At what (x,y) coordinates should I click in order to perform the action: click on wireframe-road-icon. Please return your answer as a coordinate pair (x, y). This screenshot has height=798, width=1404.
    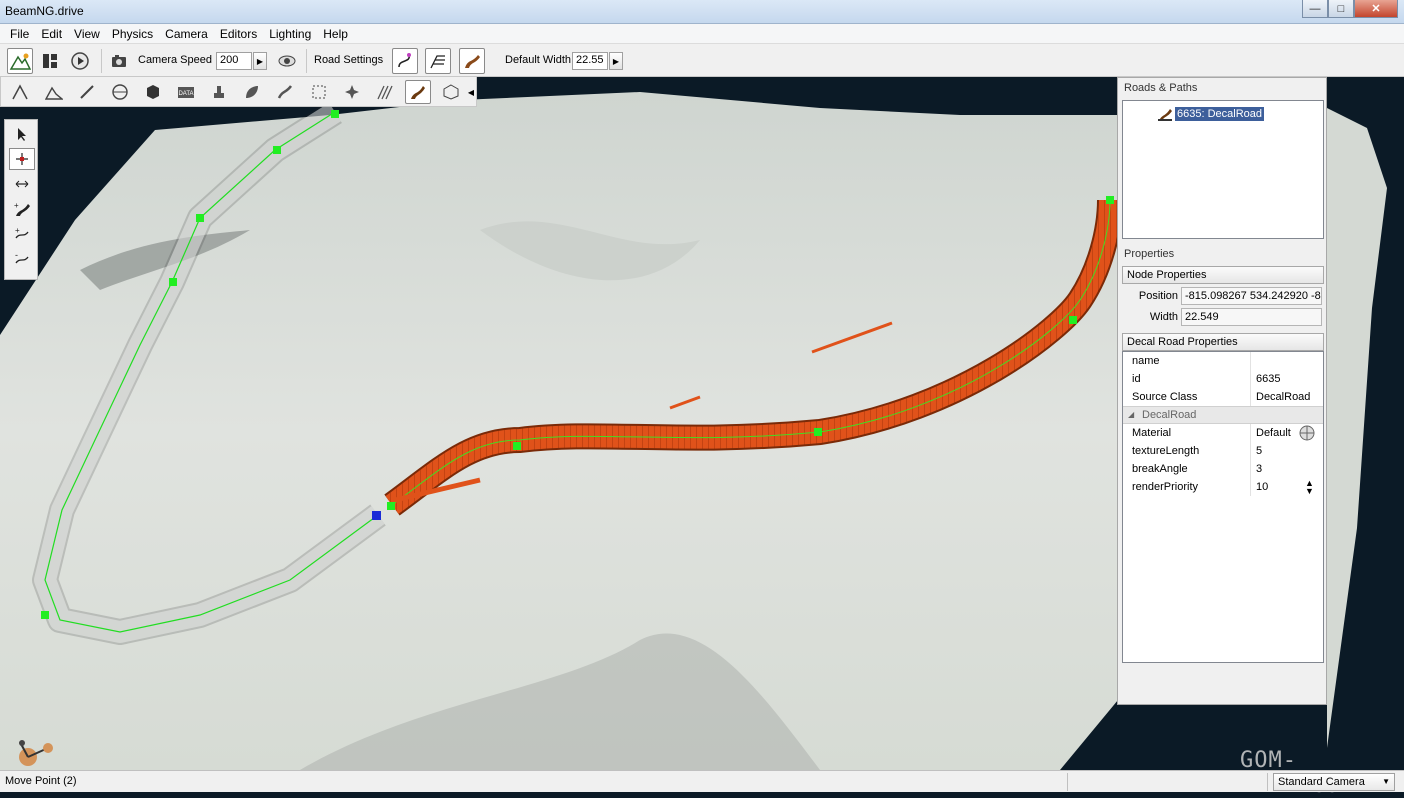
    Looking at the image, I should click on (437, 62).